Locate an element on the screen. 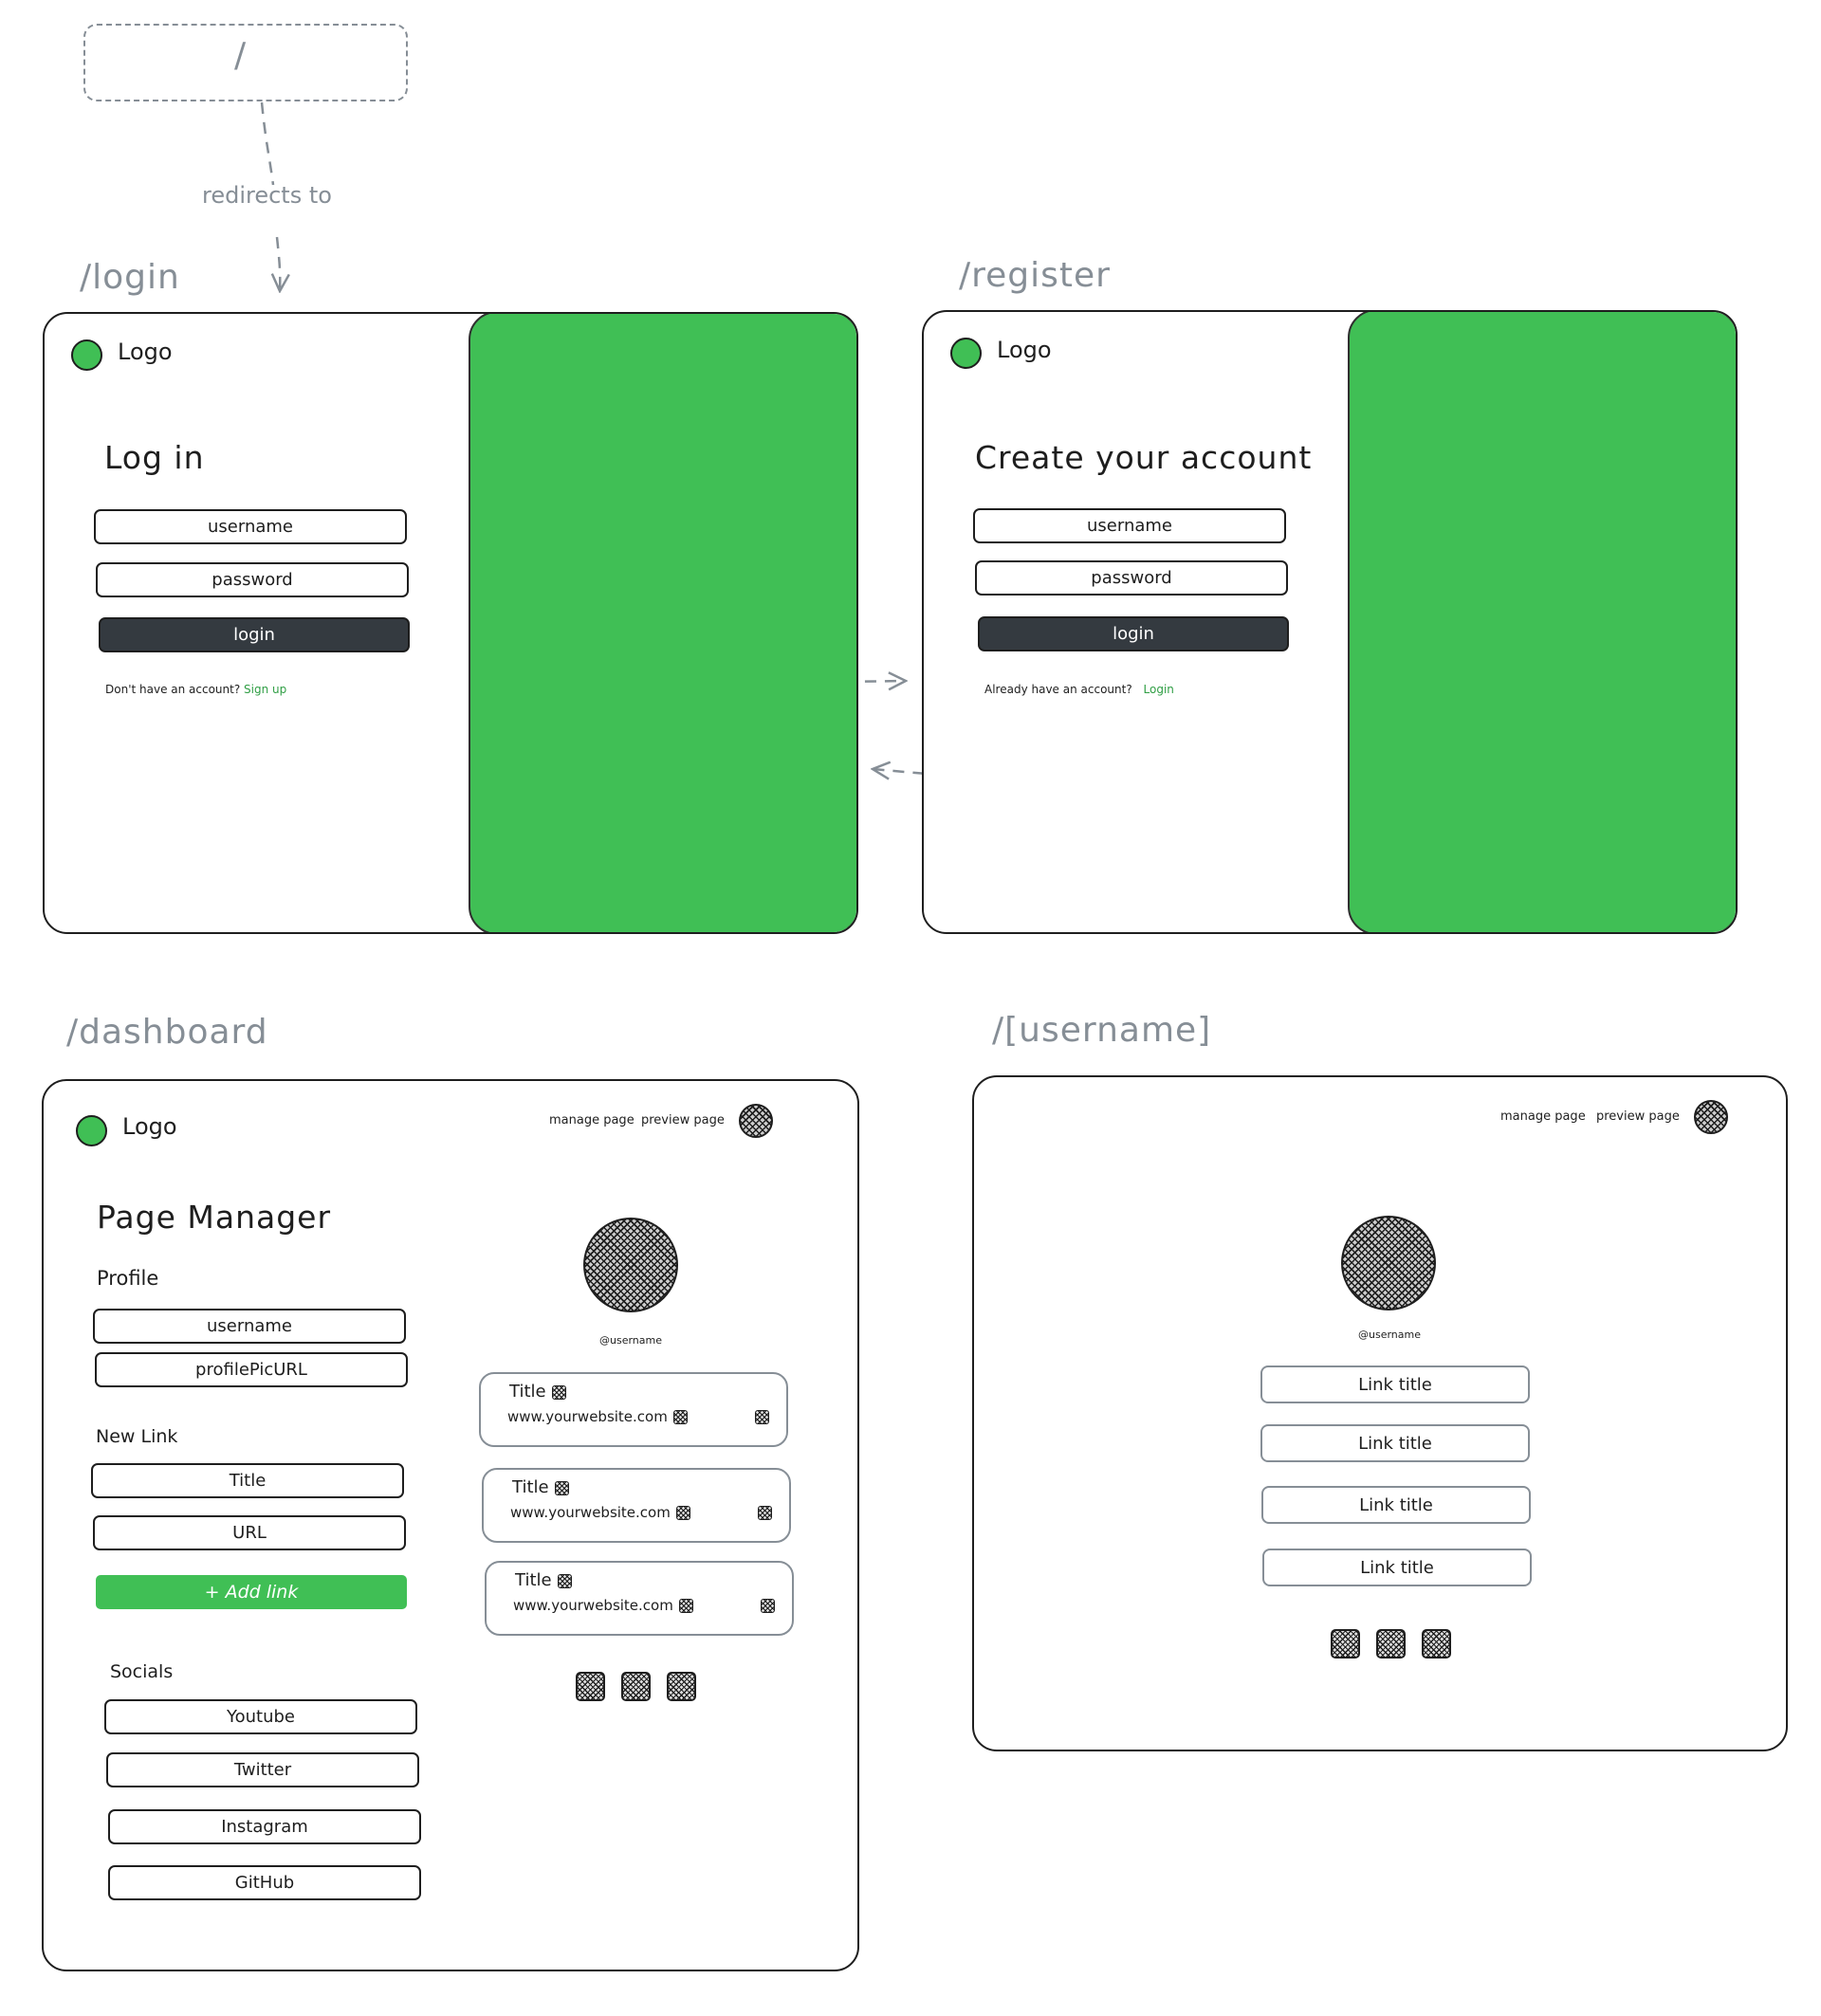 The image size is (1821, 2016). social-github-input: GitHub is located at coordinates (264, 1882).